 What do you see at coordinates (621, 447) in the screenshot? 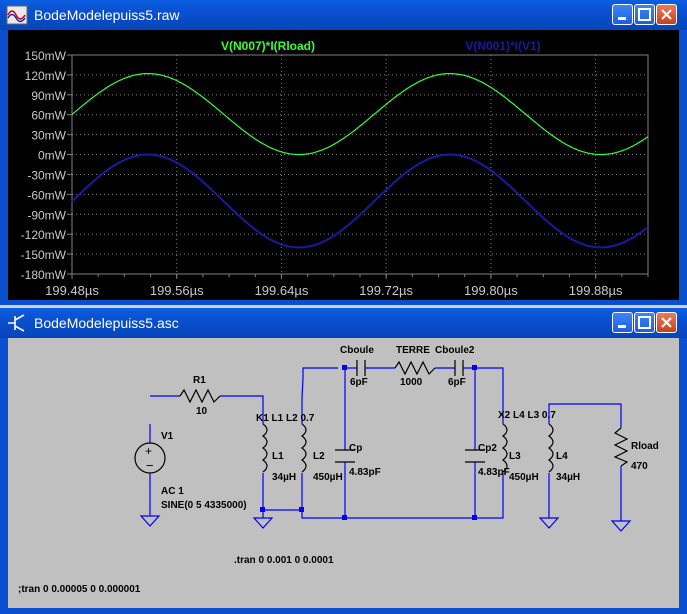
I see `rload-resistor` at bounding box center [621, 447].